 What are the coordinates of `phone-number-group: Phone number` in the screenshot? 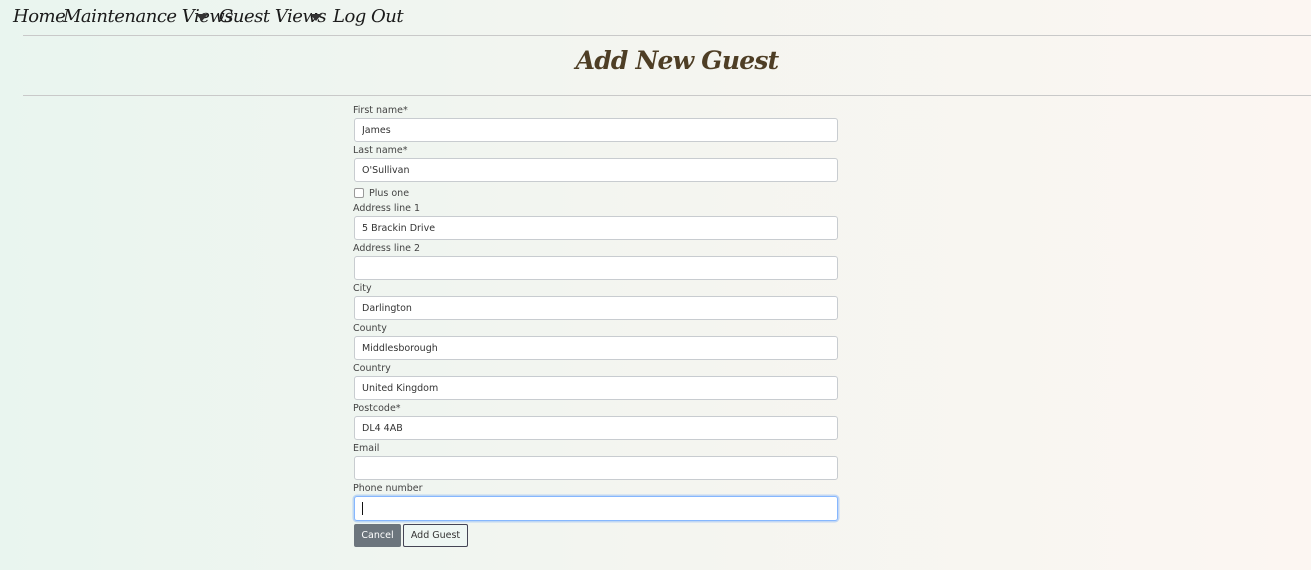 It's located at (595, 501).